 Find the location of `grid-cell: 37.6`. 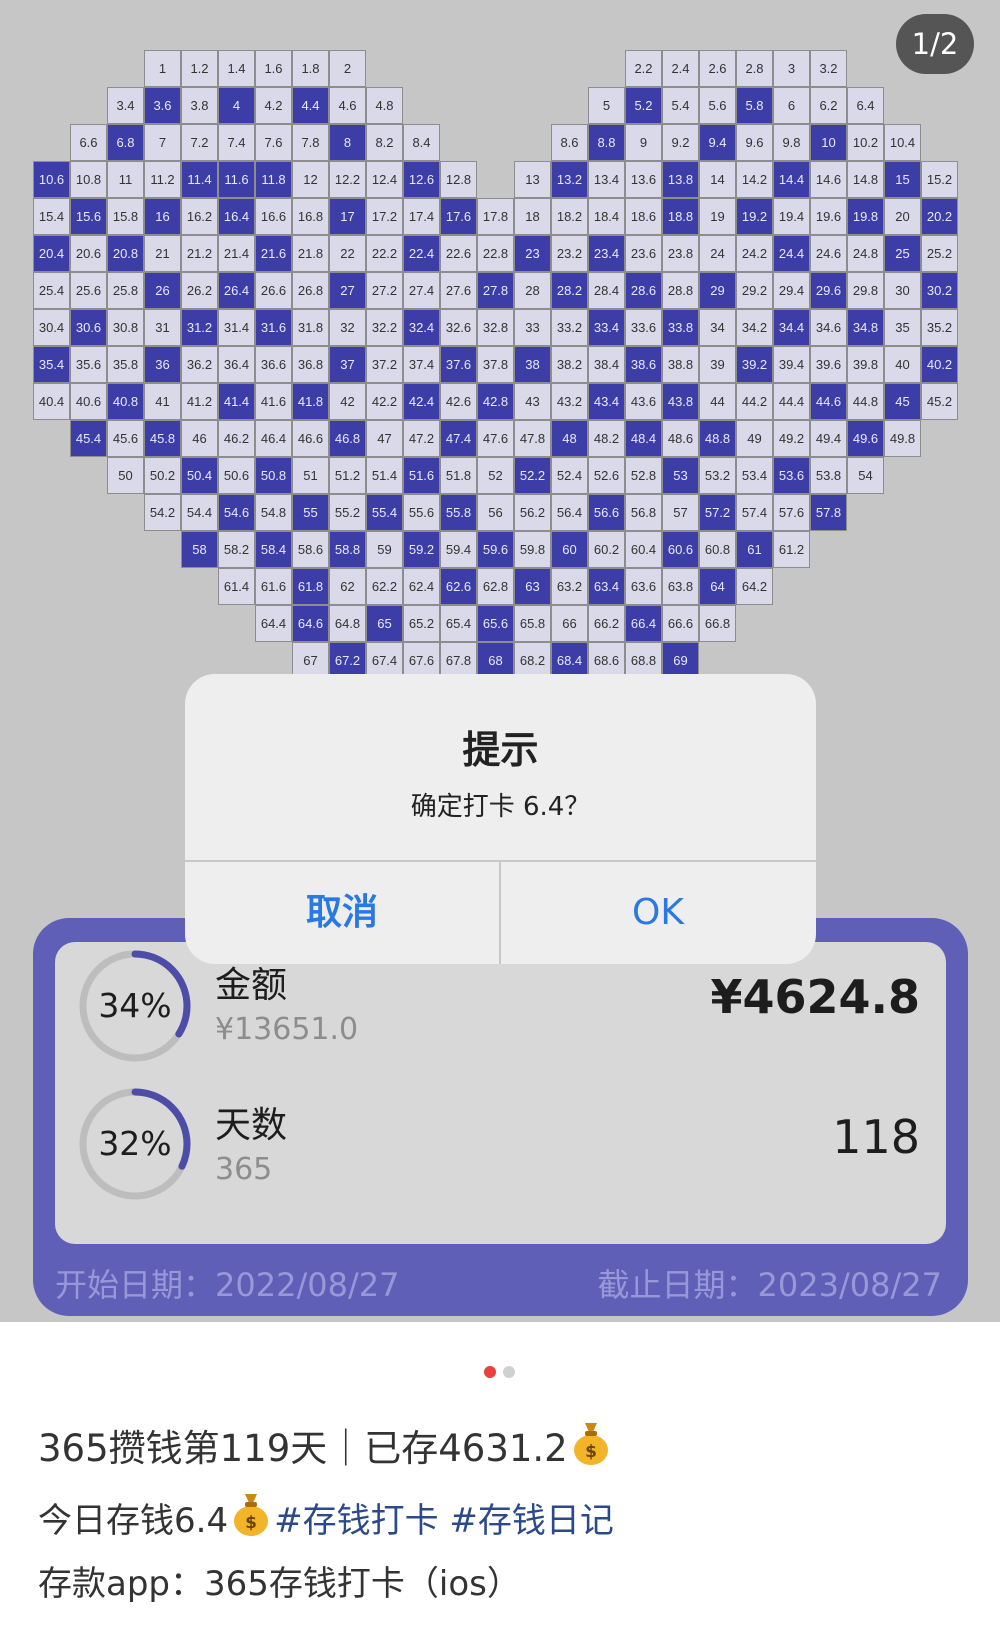

grid-cell: 37.6 is located at coordinates (458, 364).